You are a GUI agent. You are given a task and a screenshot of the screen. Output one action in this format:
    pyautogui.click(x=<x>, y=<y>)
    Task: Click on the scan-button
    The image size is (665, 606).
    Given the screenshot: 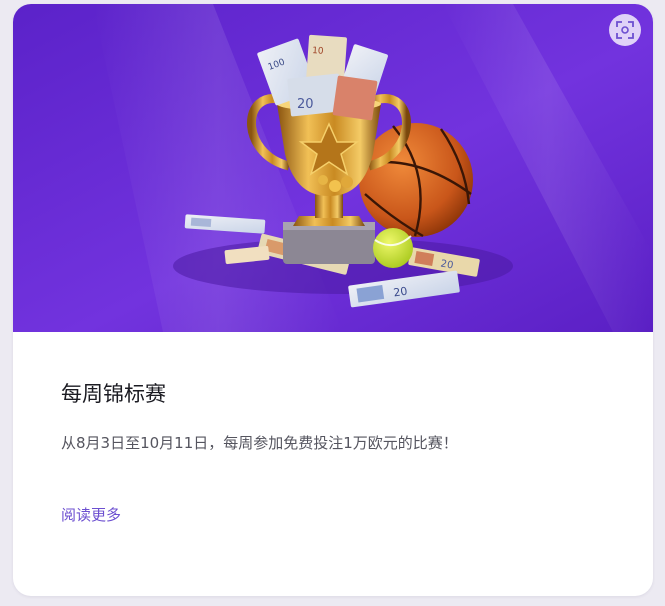 What is the action you would take?
    pyautogui.click(x=625, y=30)
    